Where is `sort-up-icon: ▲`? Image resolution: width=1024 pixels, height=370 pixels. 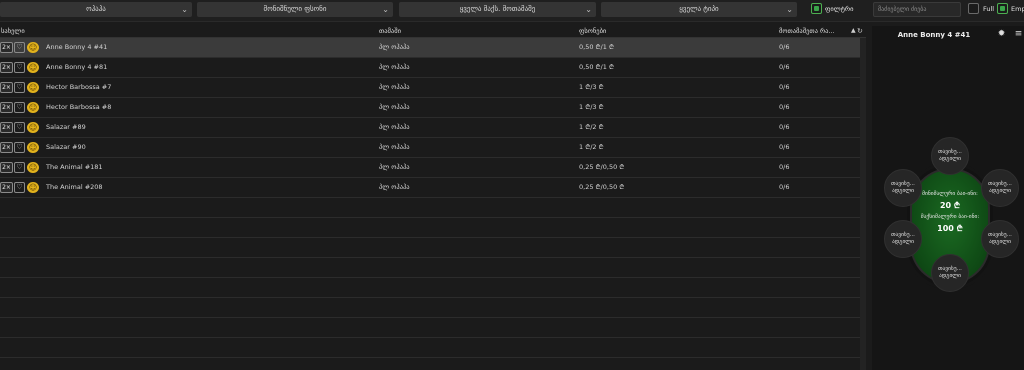
sort-up-icon: ▲ is located at coordinates (853, 31).